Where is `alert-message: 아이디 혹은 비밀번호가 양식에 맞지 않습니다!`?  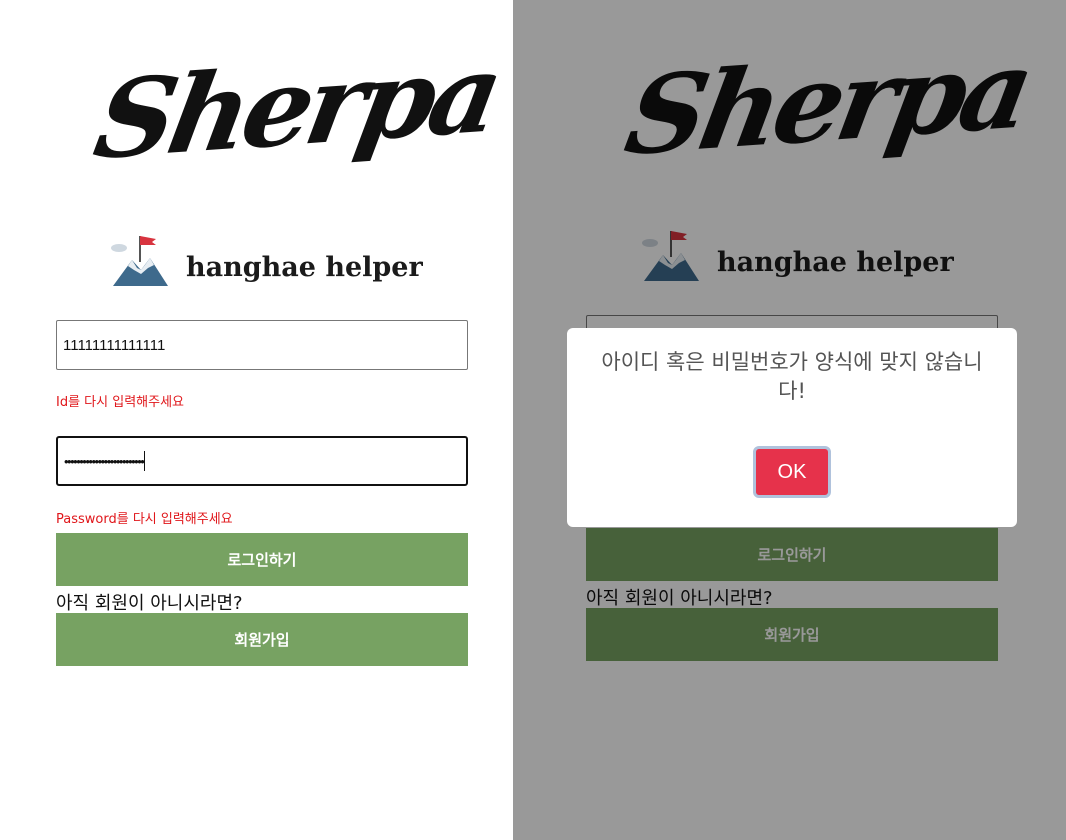
alert-message: 아이디 혹은 비밀번호가 양식에 맞지 않습니다! is located at coordinates (792, 376).